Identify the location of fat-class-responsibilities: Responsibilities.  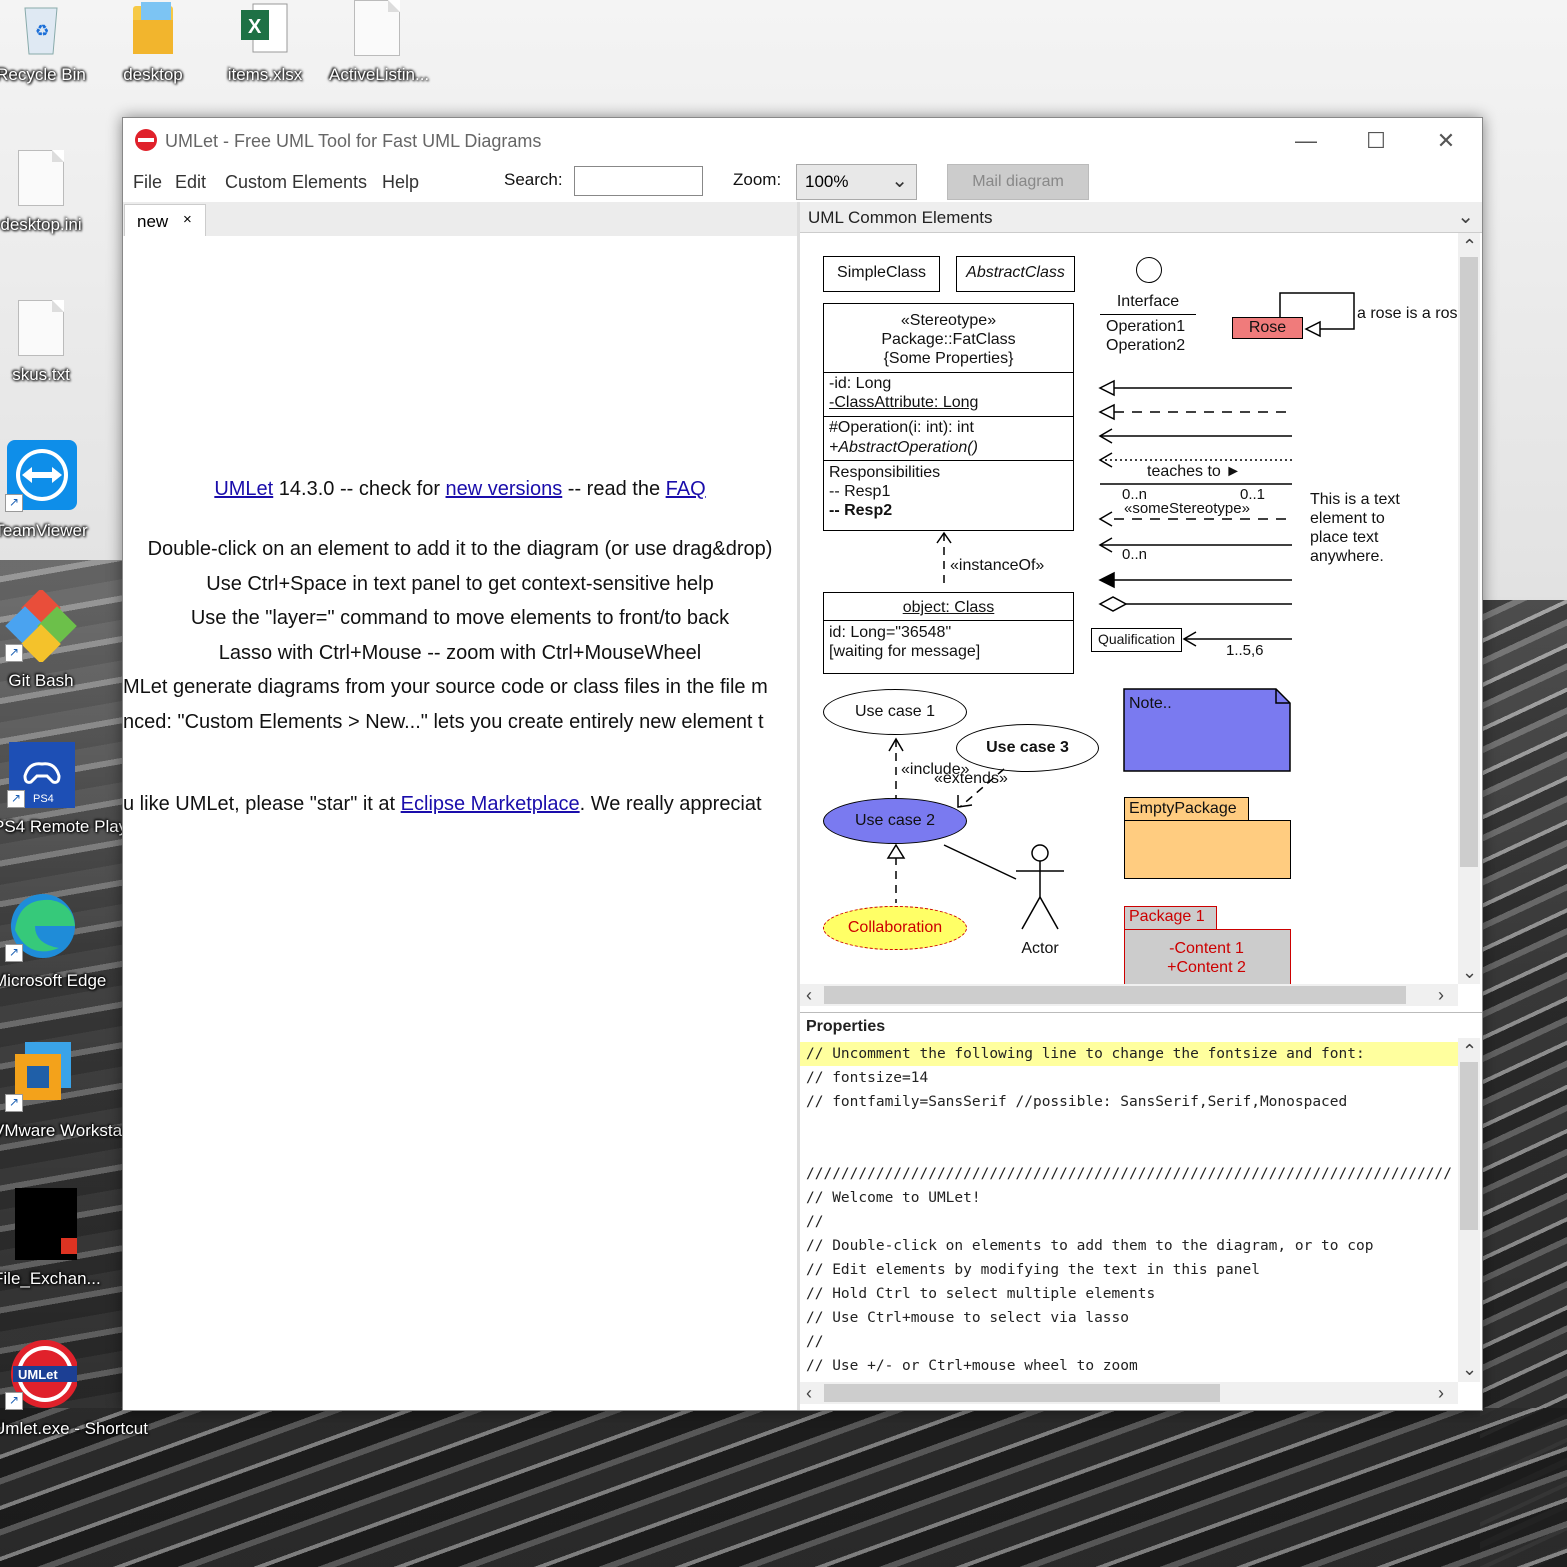
(885, 472).